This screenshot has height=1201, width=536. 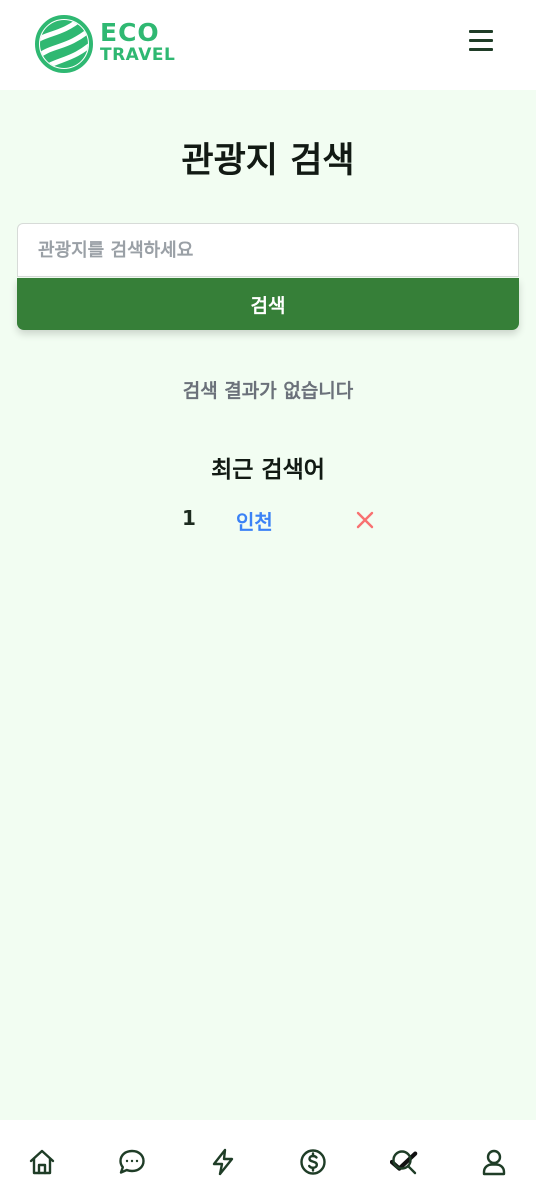 What do you see at coordinates (268, 304) in the screenshot?
I see `search-button: 검색` at bounding box center [268, 304].